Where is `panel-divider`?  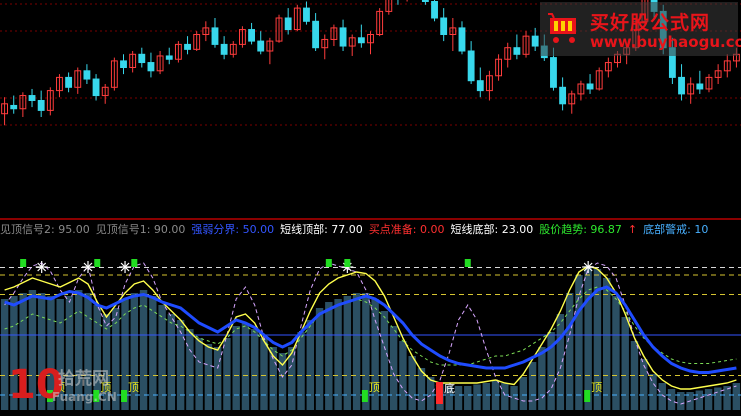
panel-divider is located at coordinates (370, 219).